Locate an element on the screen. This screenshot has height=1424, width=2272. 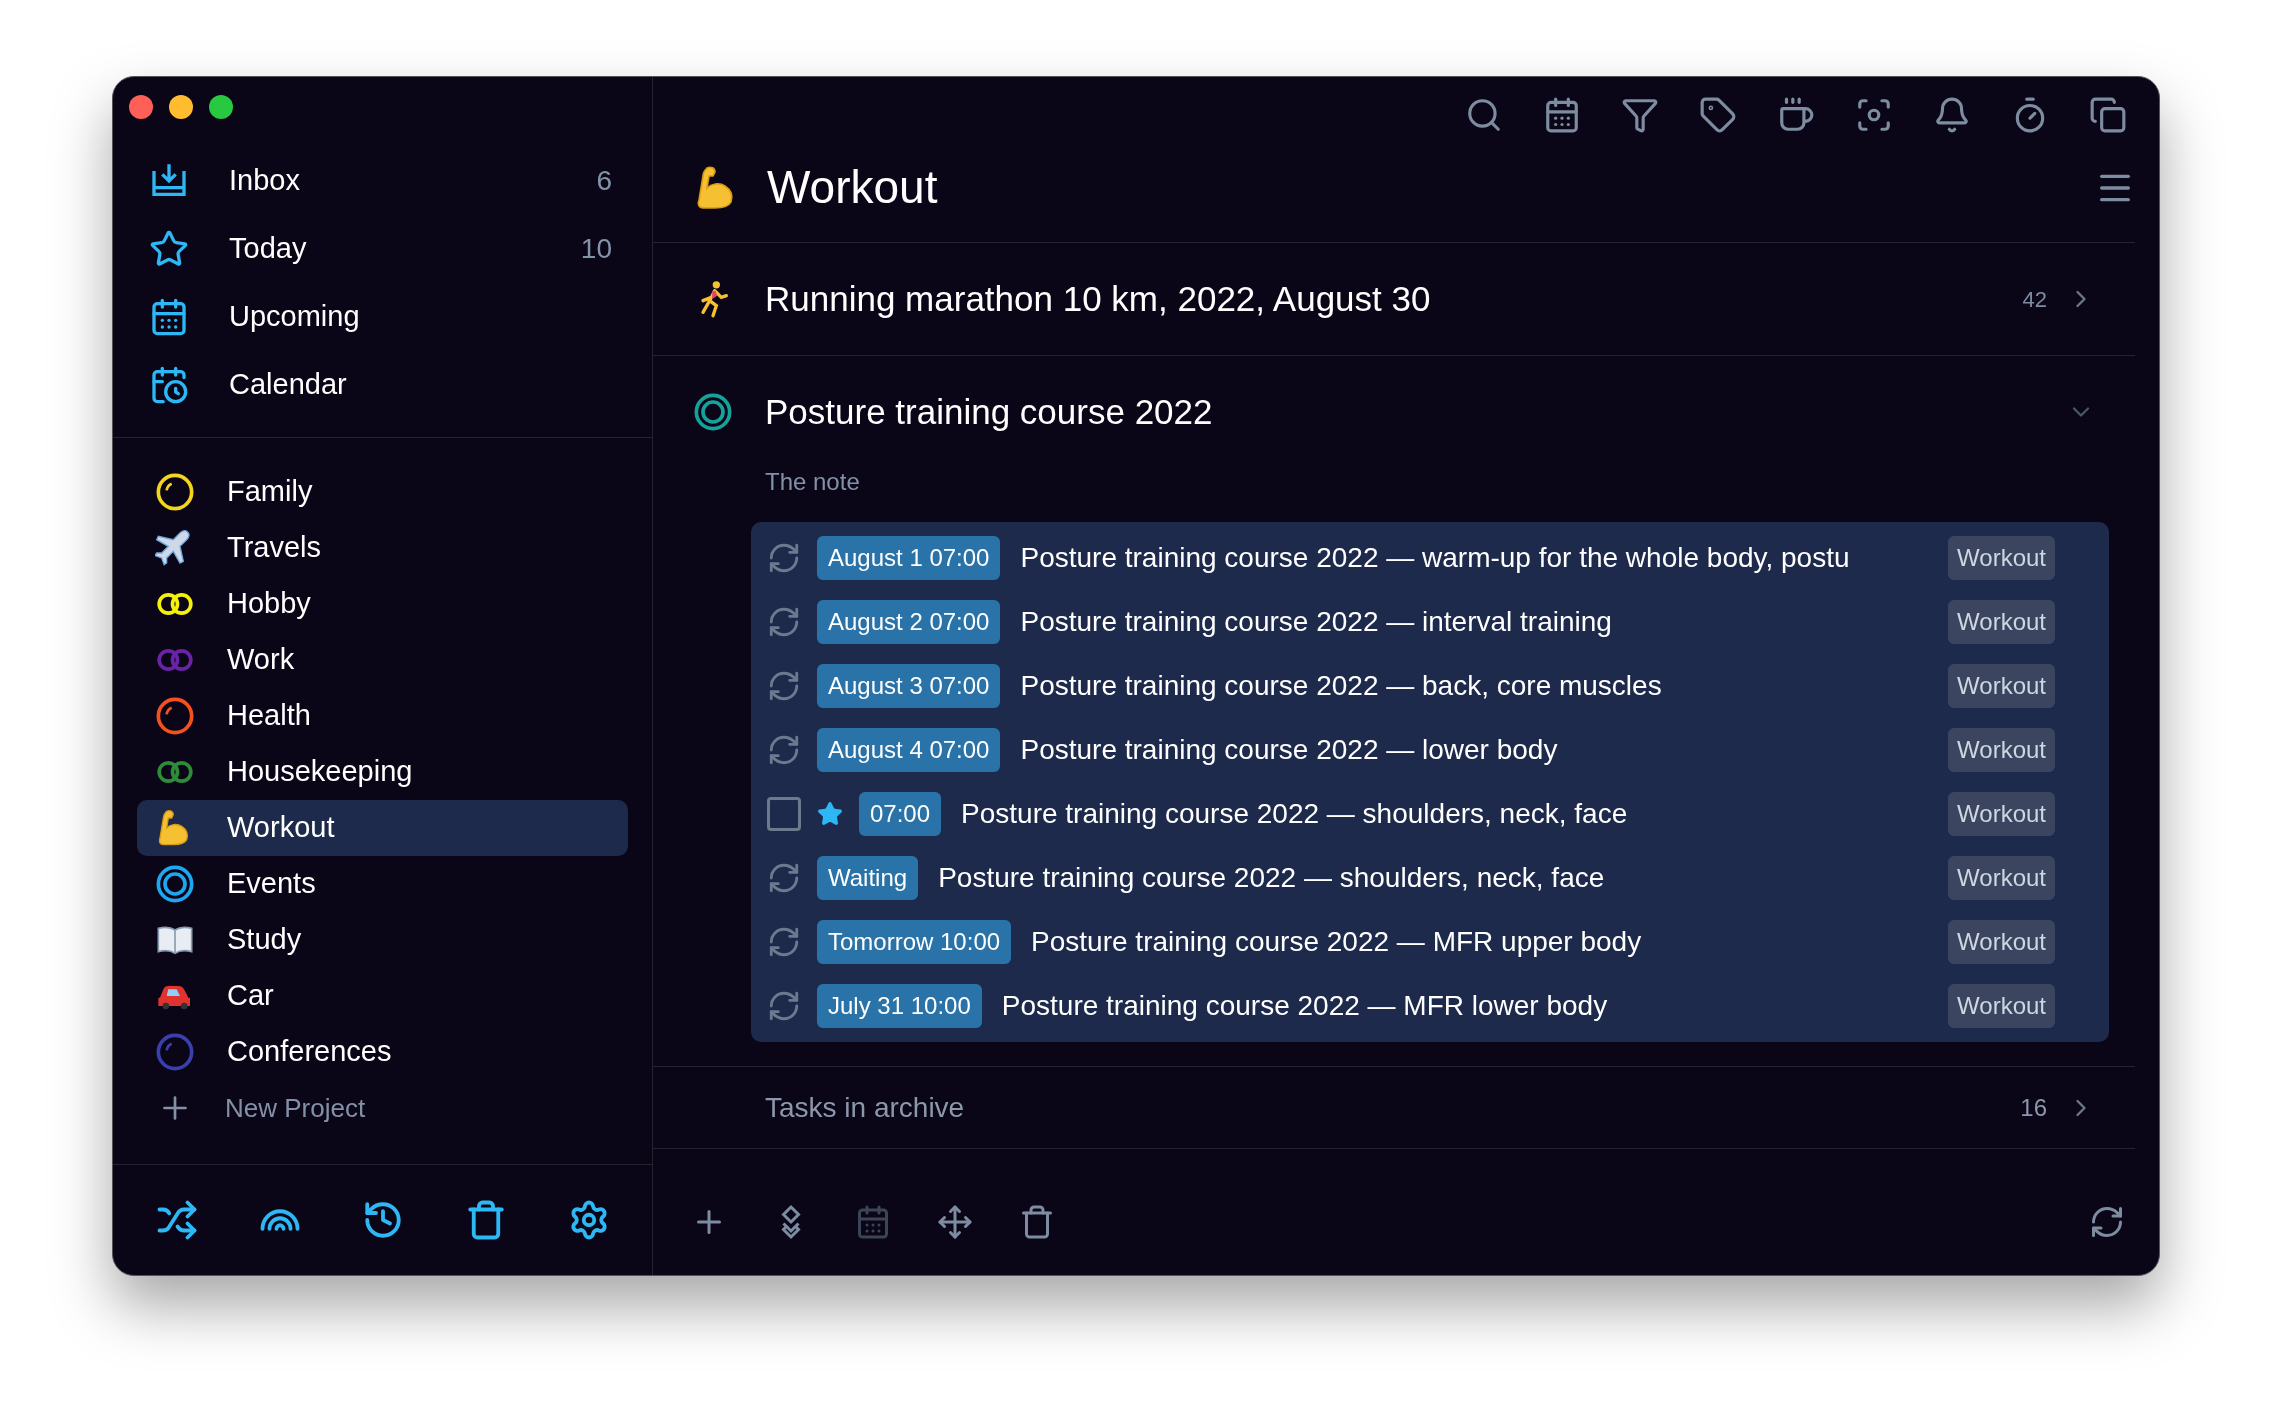
project-item: Housekeeping is located at coordinates (382, 772).